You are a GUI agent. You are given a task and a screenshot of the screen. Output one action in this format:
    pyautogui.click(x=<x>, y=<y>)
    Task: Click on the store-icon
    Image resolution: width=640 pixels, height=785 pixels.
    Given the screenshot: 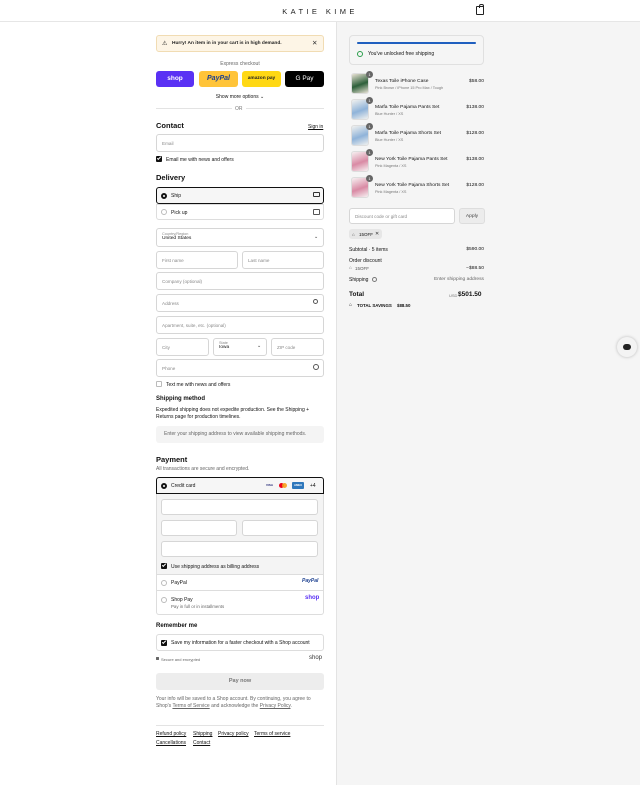 What is the action you would take?
    pyautogui.click(x=316, y=212)
    